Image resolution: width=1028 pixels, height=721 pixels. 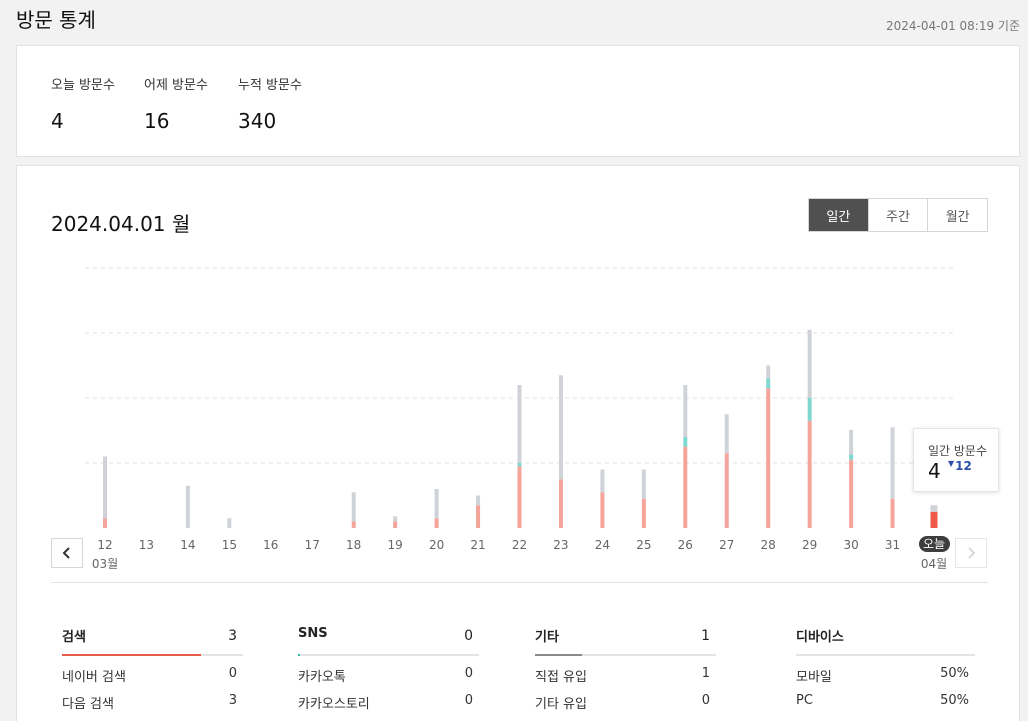 I want to click on stat-yesterday-value: 16, so click(x=157, y=121).